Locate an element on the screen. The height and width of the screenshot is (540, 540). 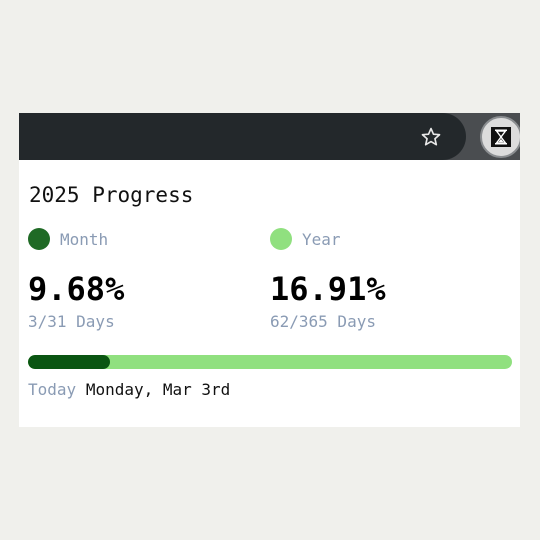
year-legend: Year is located at coordinates (305, 239).